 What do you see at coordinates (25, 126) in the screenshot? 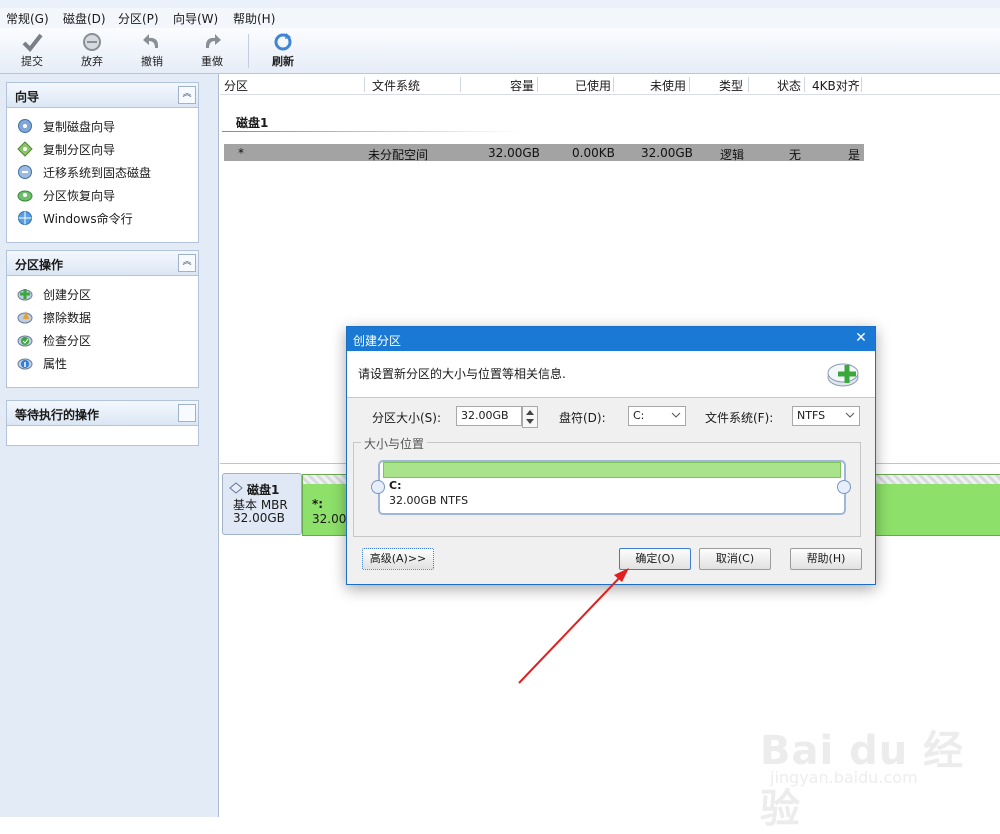
I see `copy-disk-icon` at bounding box center [25, 126].